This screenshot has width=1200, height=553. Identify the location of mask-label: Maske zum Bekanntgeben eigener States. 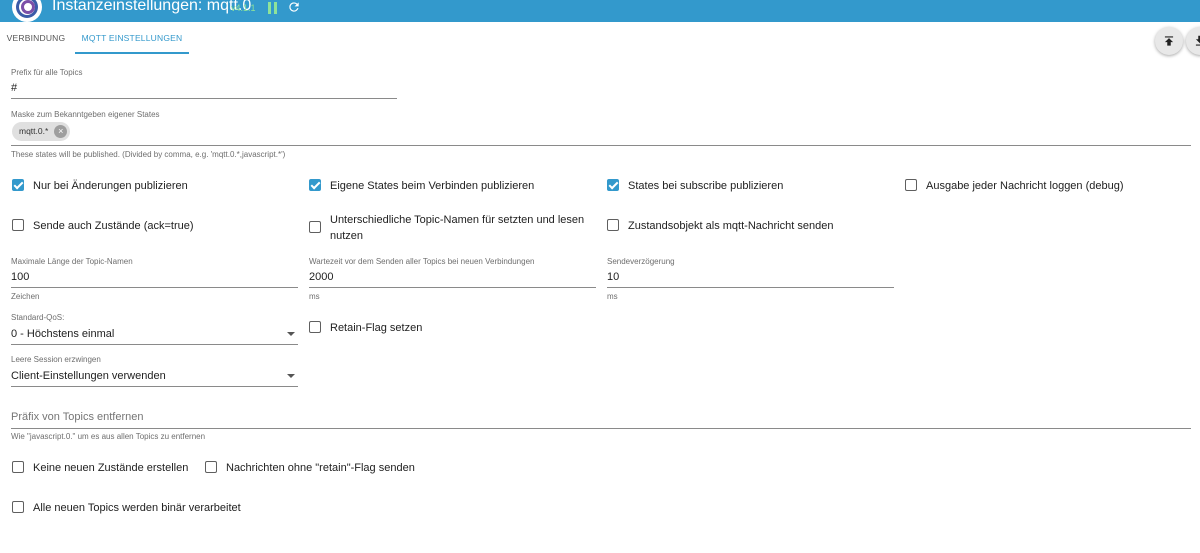
(85, 114).